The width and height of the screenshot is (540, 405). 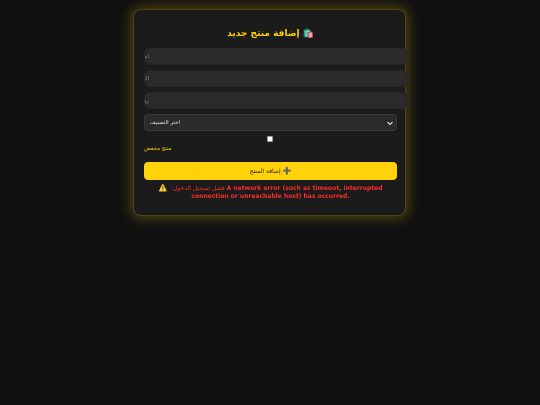 What do you see at coordinates (198, 188) in the screenshot?
I see `error-prefix: فشل تسجيل الدخول:` at bounding box center [198, 188].